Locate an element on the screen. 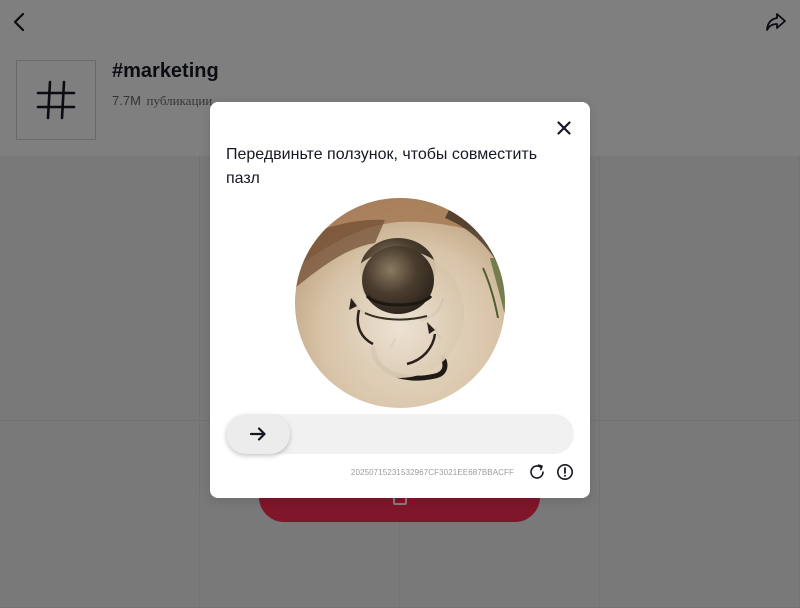 The image size is (800, 608). captcha-footer: 20250715231532967CF3021EE687BBACFF is located at coordinates (400, 472).